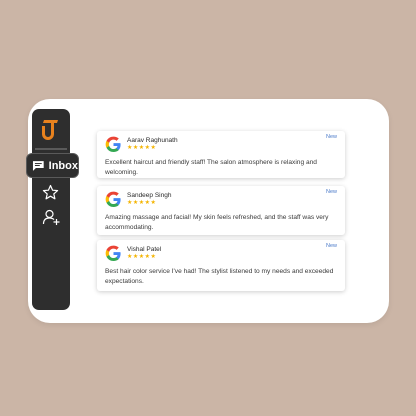  I want to click on review-header: Sandeep Singh ★★★★★, so click(138, 199).